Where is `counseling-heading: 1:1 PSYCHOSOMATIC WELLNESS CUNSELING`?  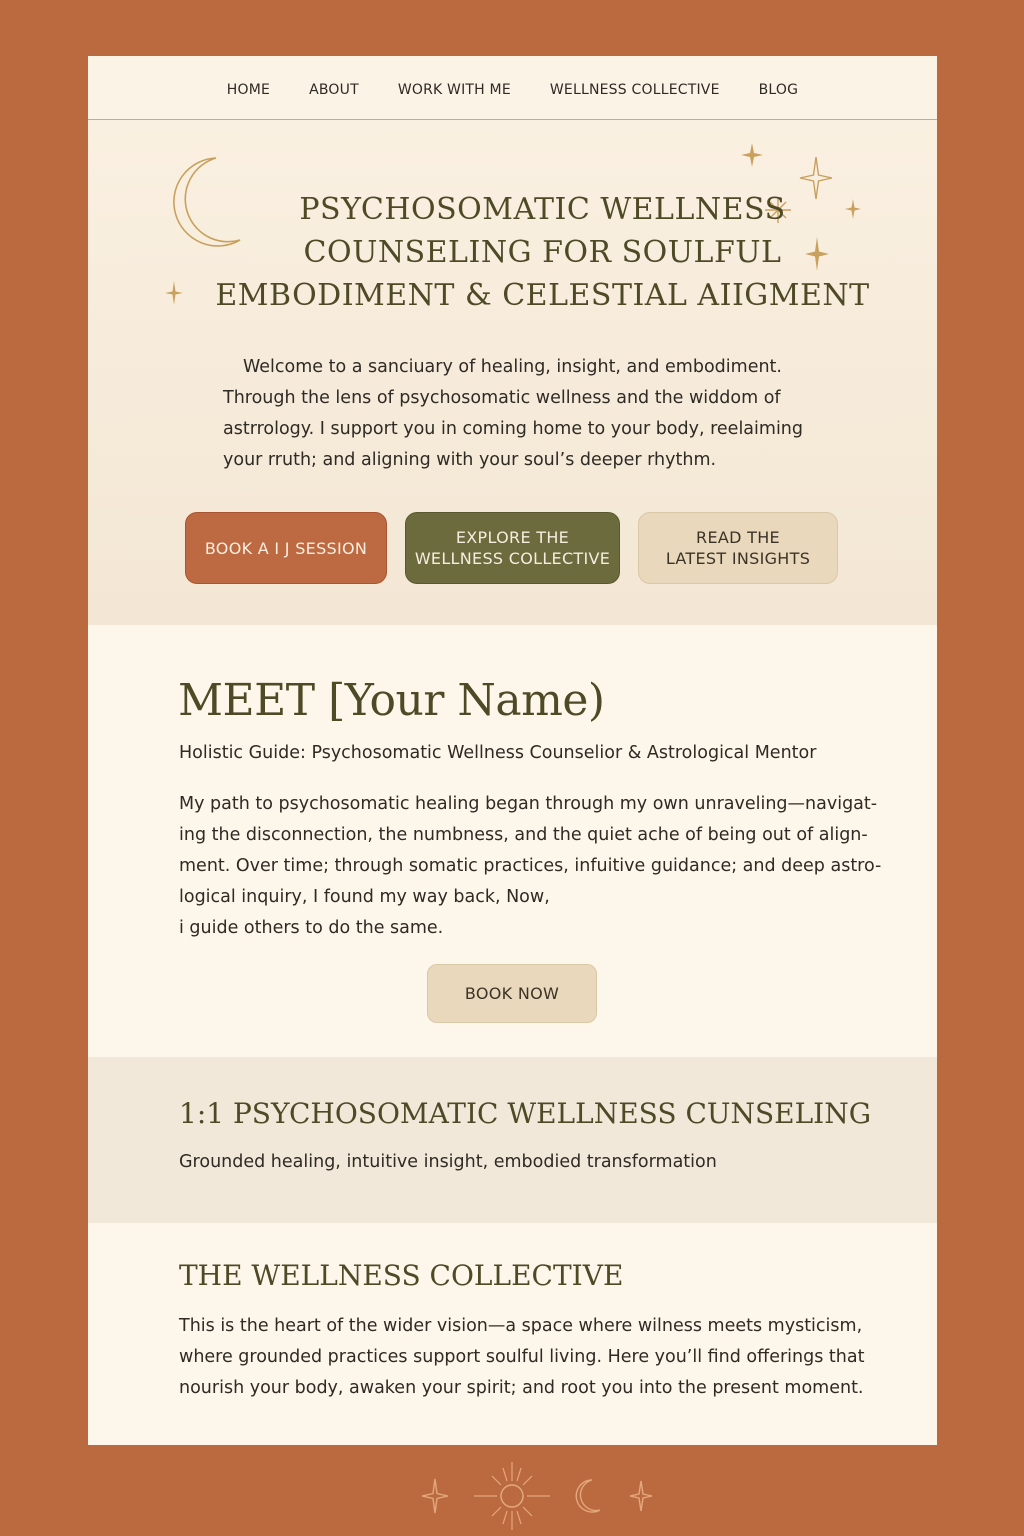 counseling-heading: 1:1 PSYCHOSOMATIC WELLNESS CUNSELING is located at coordinates (525, 1113).